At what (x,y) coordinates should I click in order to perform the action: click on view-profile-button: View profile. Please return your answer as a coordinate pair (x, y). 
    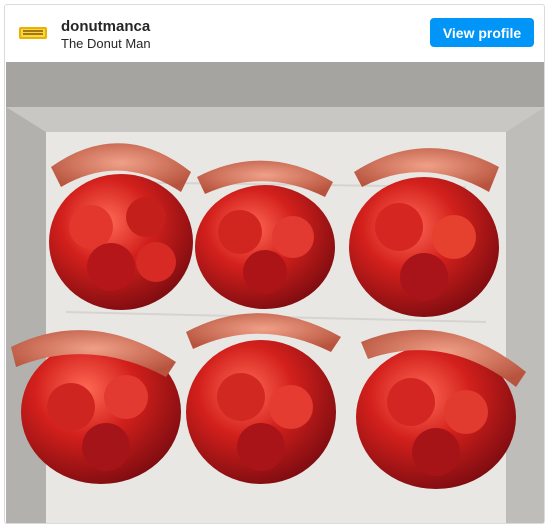
    Looking at the image, I should click on (482, 32).